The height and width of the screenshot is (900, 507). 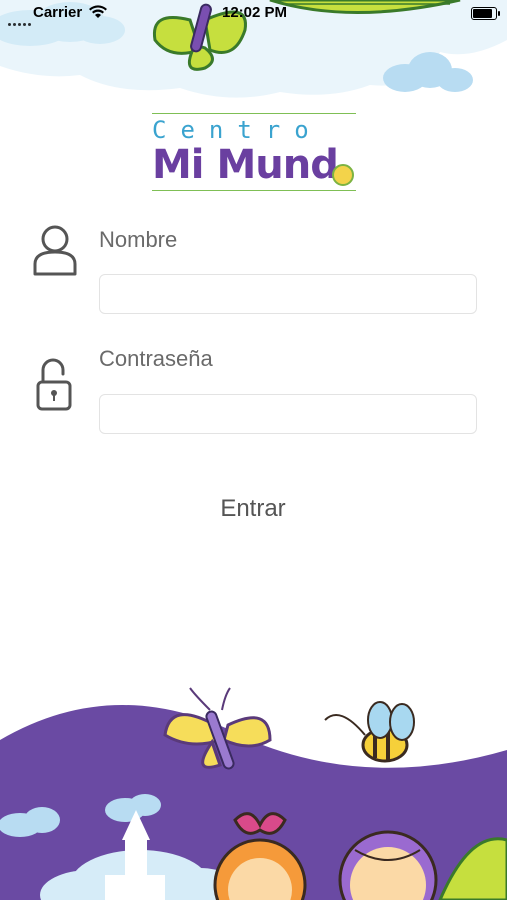 I want to click on user-icon, so click(x=55, y=250).